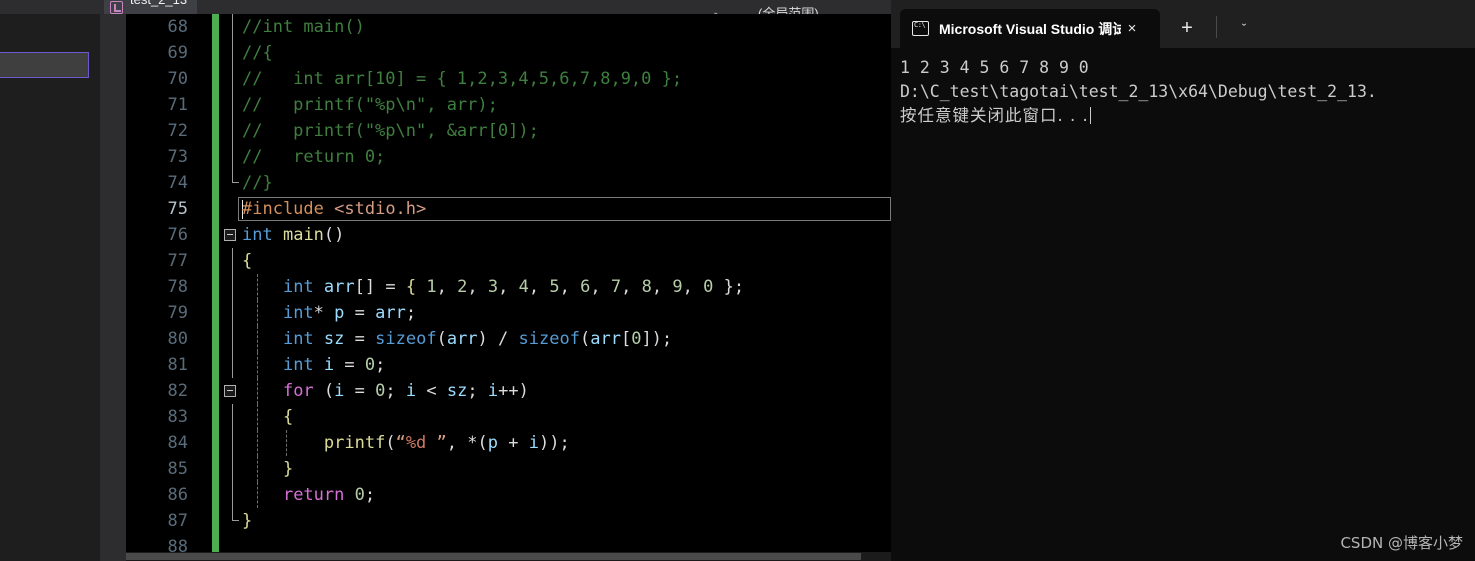 This screenshot has width=1475, height=561. What do you see at coordinates (508, 53) in the screenshot?
I see `code-line: 69 //{` at bounding box center [508, 53].